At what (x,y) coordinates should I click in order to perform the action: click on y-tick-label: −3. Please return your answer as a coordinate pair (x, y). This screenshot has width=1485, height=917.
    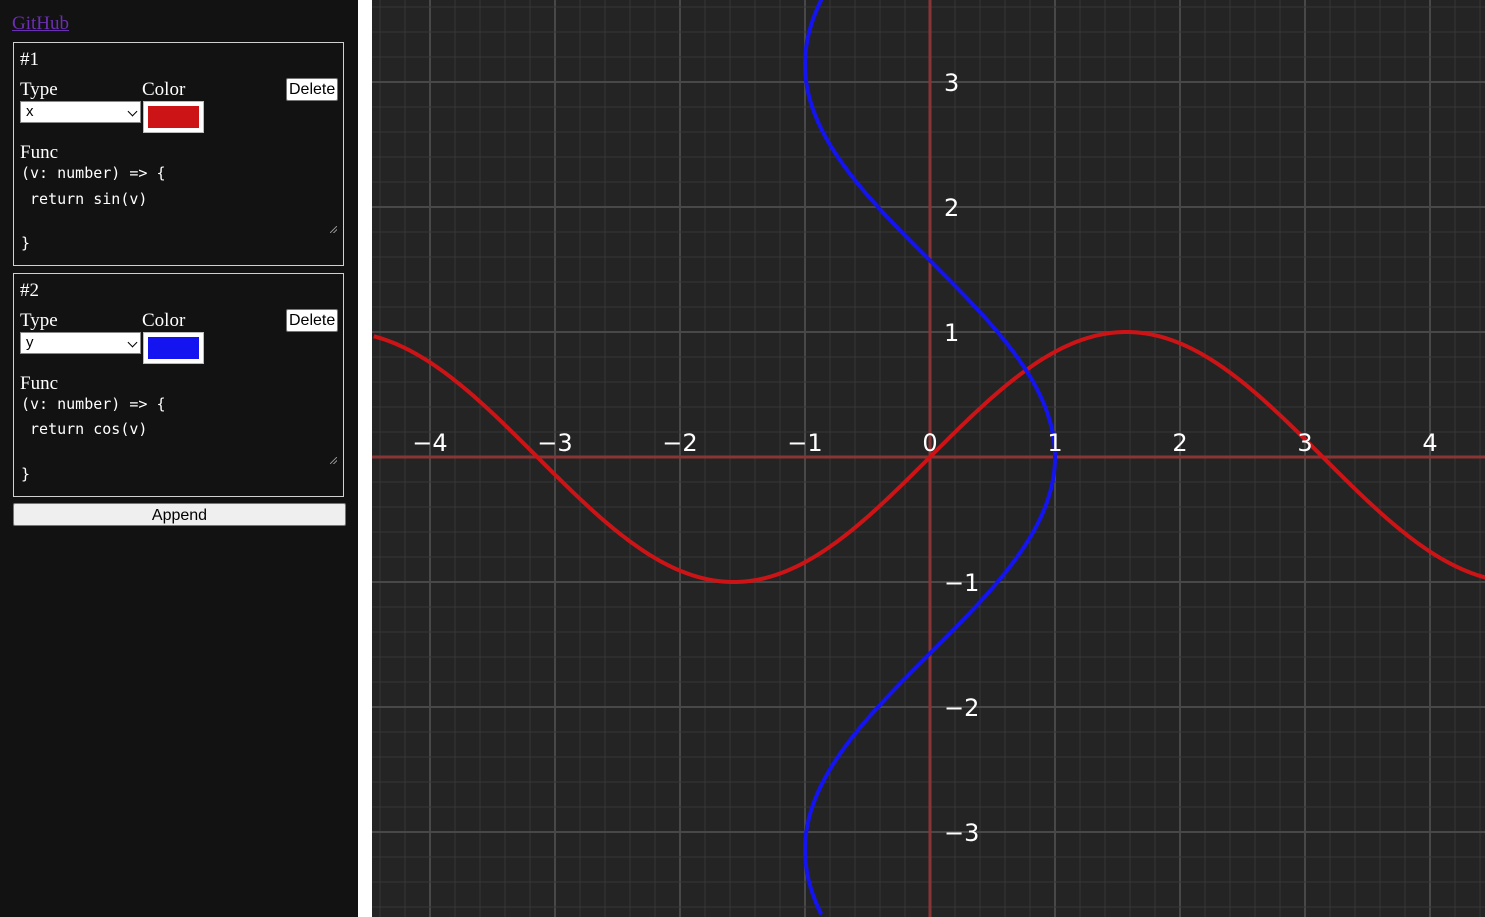
    Looking at the image, I should click on (961, 833).